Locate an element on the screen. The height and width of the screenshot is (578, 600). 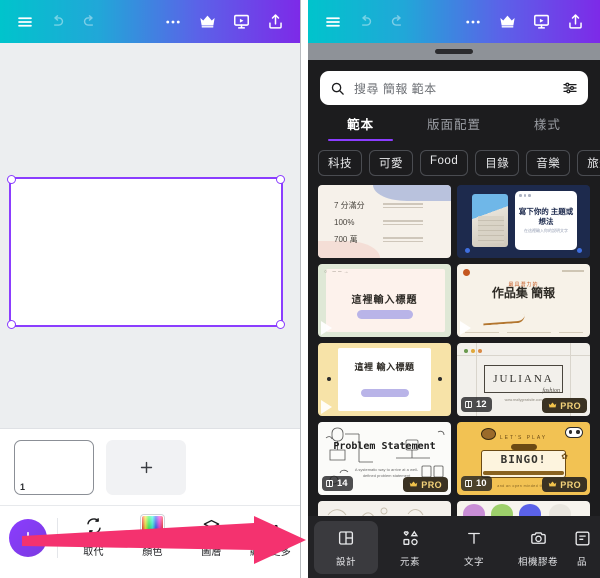
bingo-title: BINGO! is located at coordinates (523, 459).